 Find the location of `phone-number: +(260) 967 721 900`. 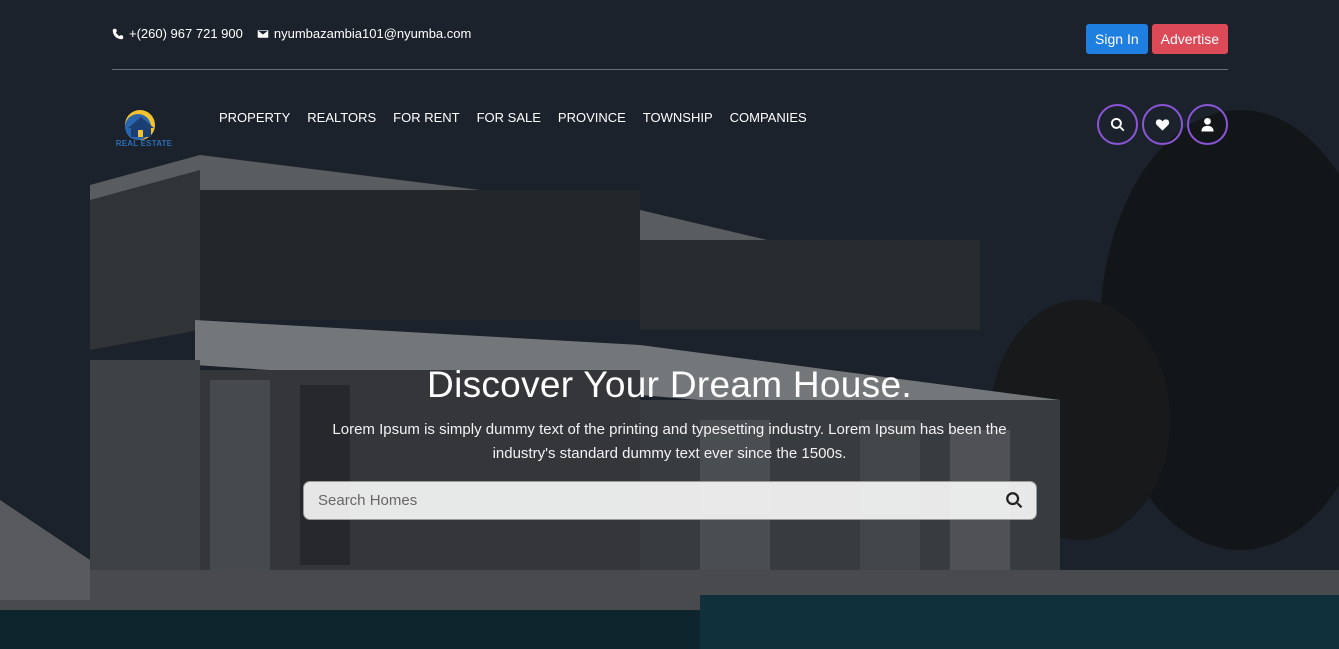

phone-number: +(260) 967 721 900 is located at coordinates (186, 33).